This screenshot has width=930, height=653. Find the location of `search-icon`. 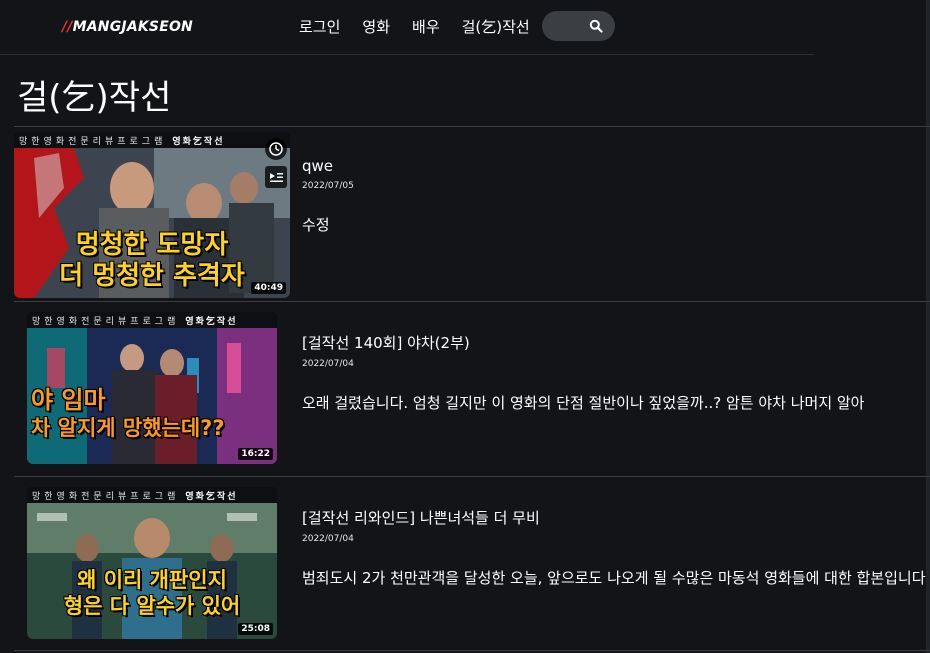

search-icon is located at coordinates (596, 26).